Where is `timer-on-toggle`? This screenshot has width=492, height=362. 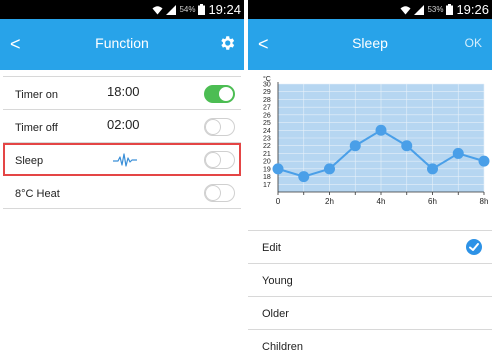 timer-on-toggle is located at coordinates (219, 94).